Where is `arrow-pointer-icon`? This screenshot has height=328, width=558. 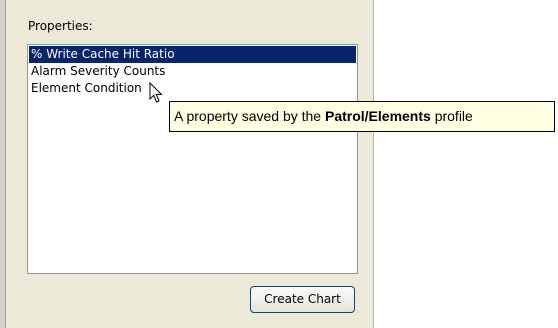
arrow-pointer-icon is located at coordinates (156, 92).